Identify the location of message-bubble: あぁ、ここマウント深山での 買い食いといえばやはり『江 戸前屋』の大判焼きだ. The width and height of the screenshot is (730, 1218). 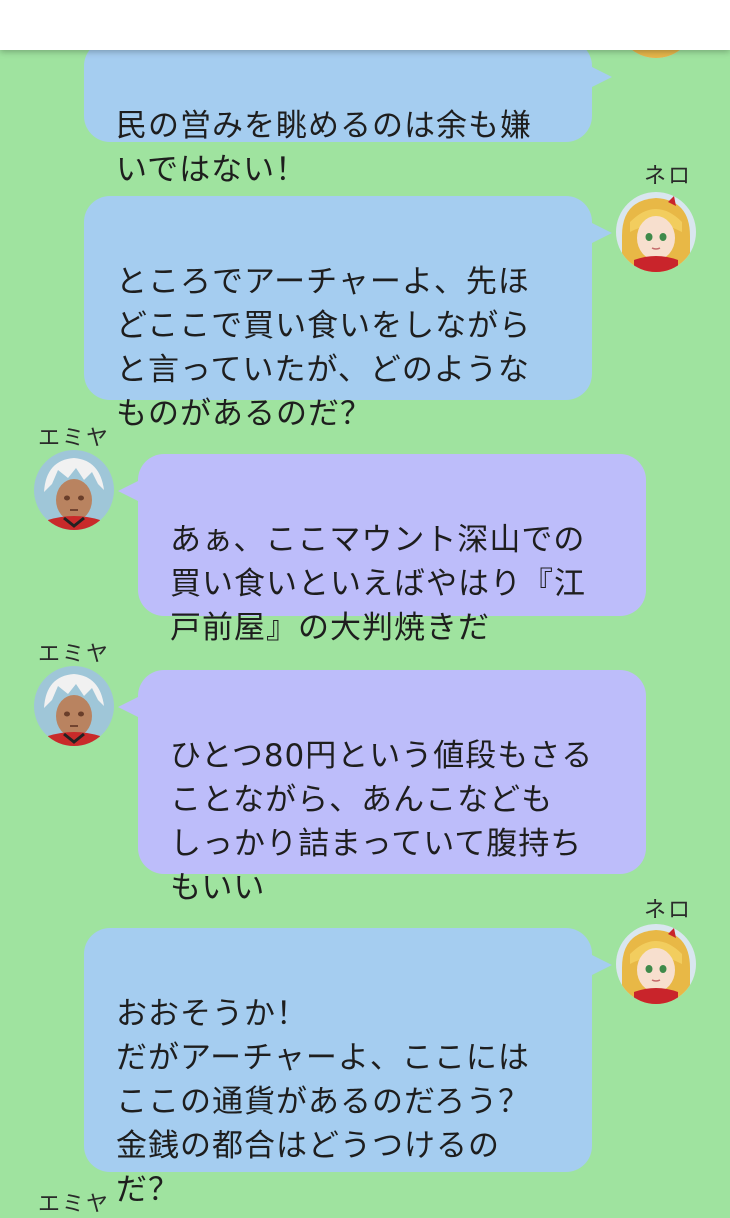
(382, 550).